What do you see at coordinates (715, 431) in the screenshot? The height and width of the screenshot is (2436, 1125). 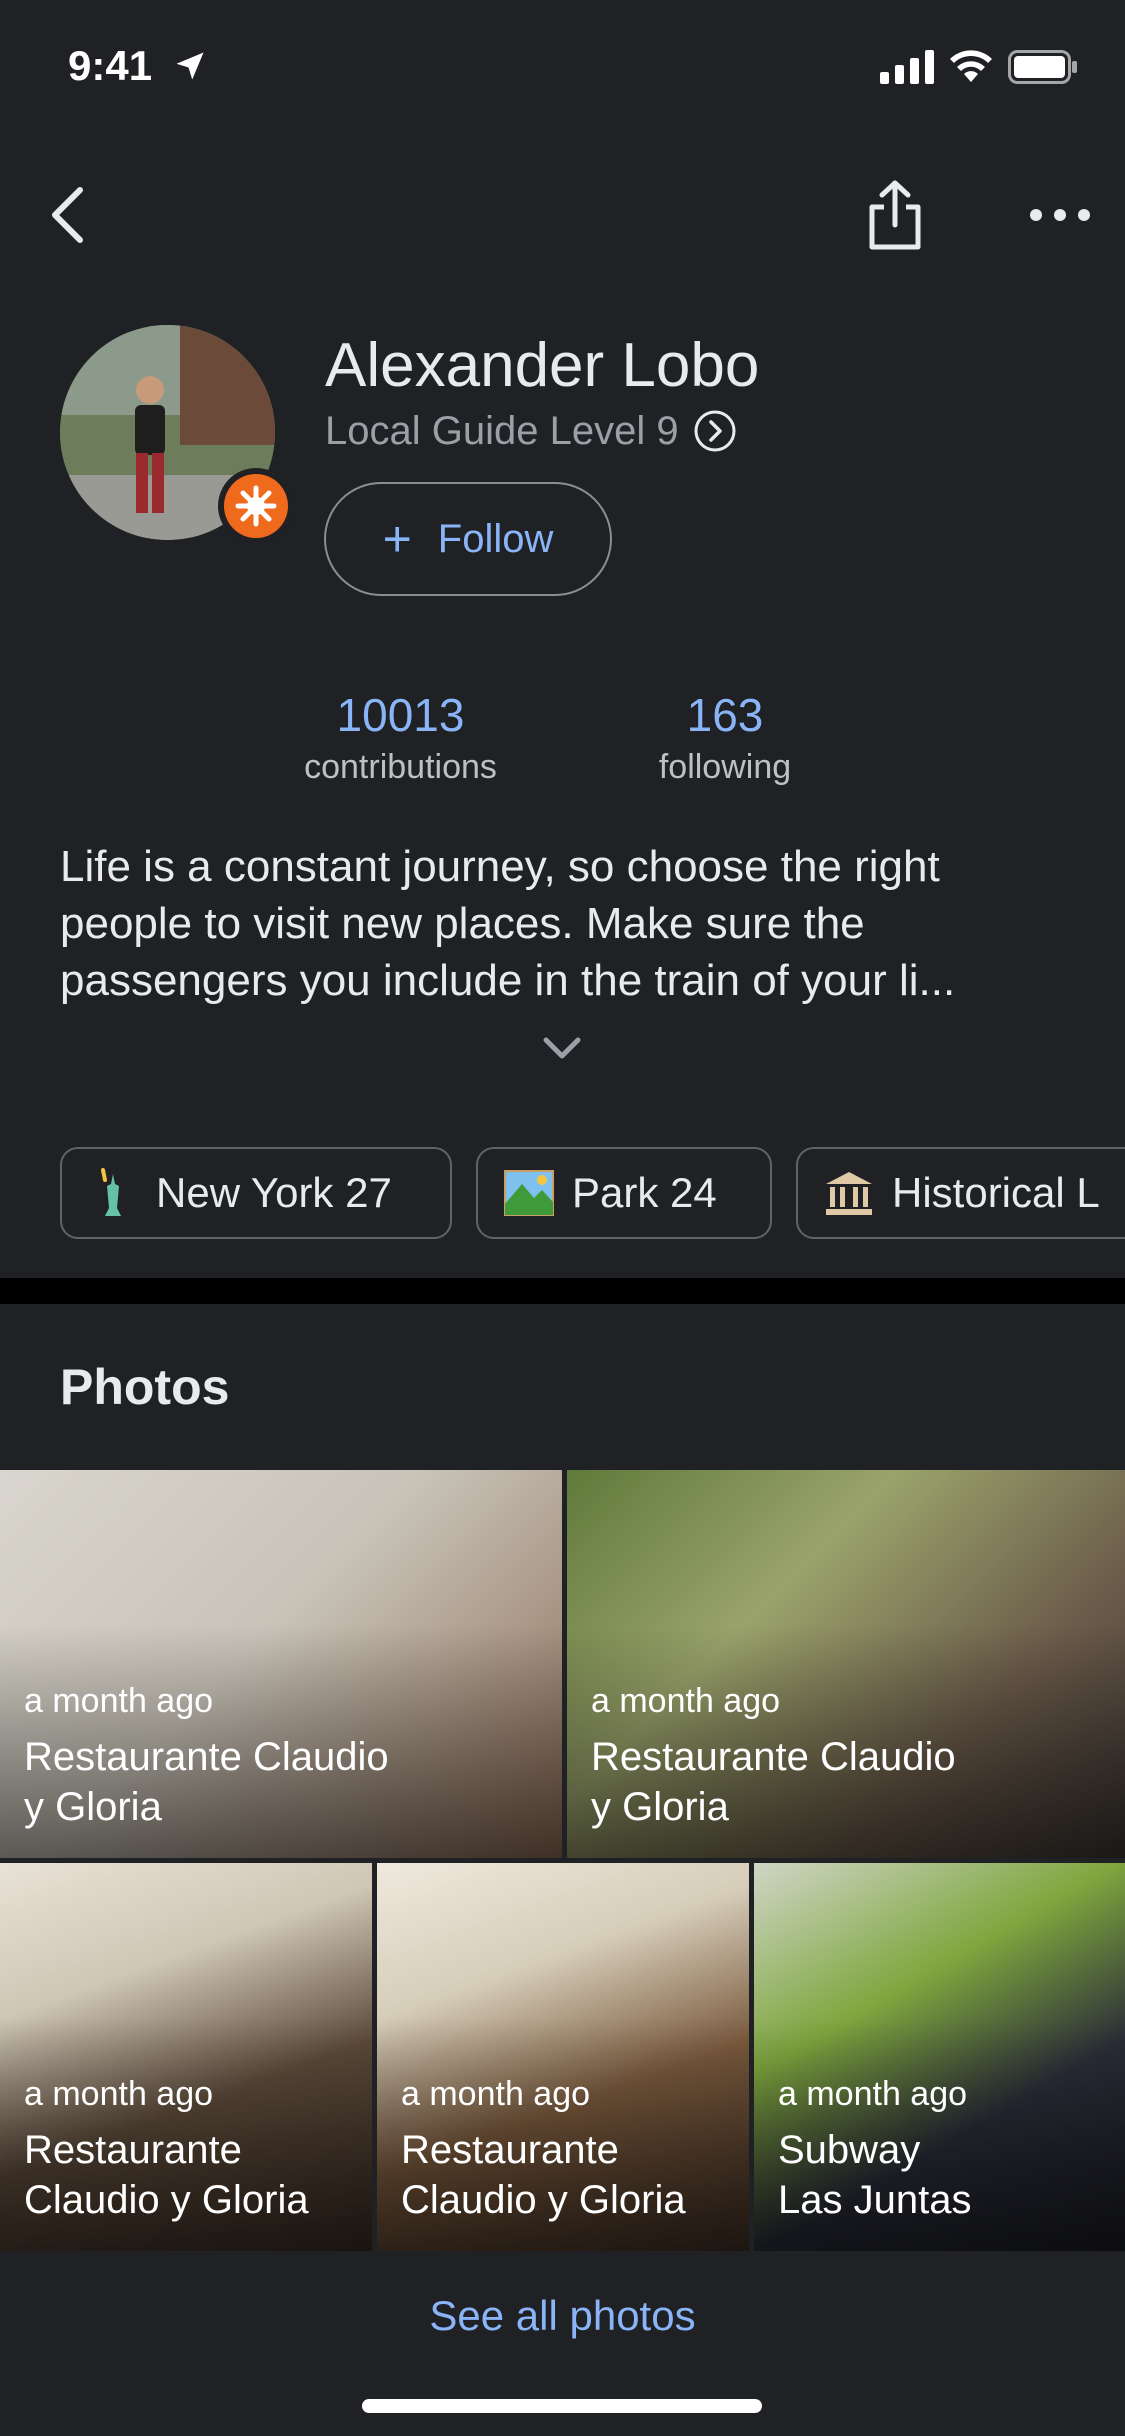 I see `chevron-right-circle-icon` at bounding box center [715, 431].